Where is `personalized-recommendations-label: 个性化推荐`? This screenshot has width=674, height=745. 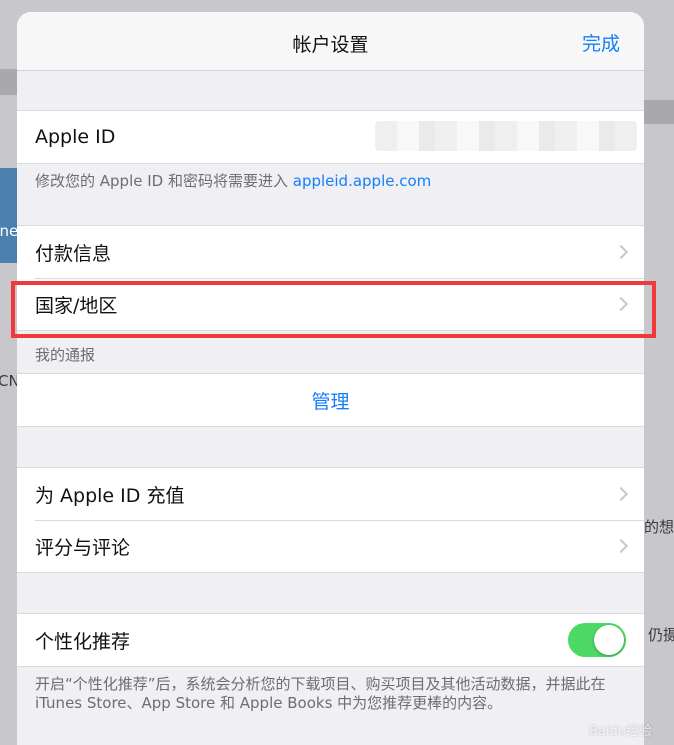 personalized-recommendations-label: 个性化推荐 is located at coordinates (83, 641).